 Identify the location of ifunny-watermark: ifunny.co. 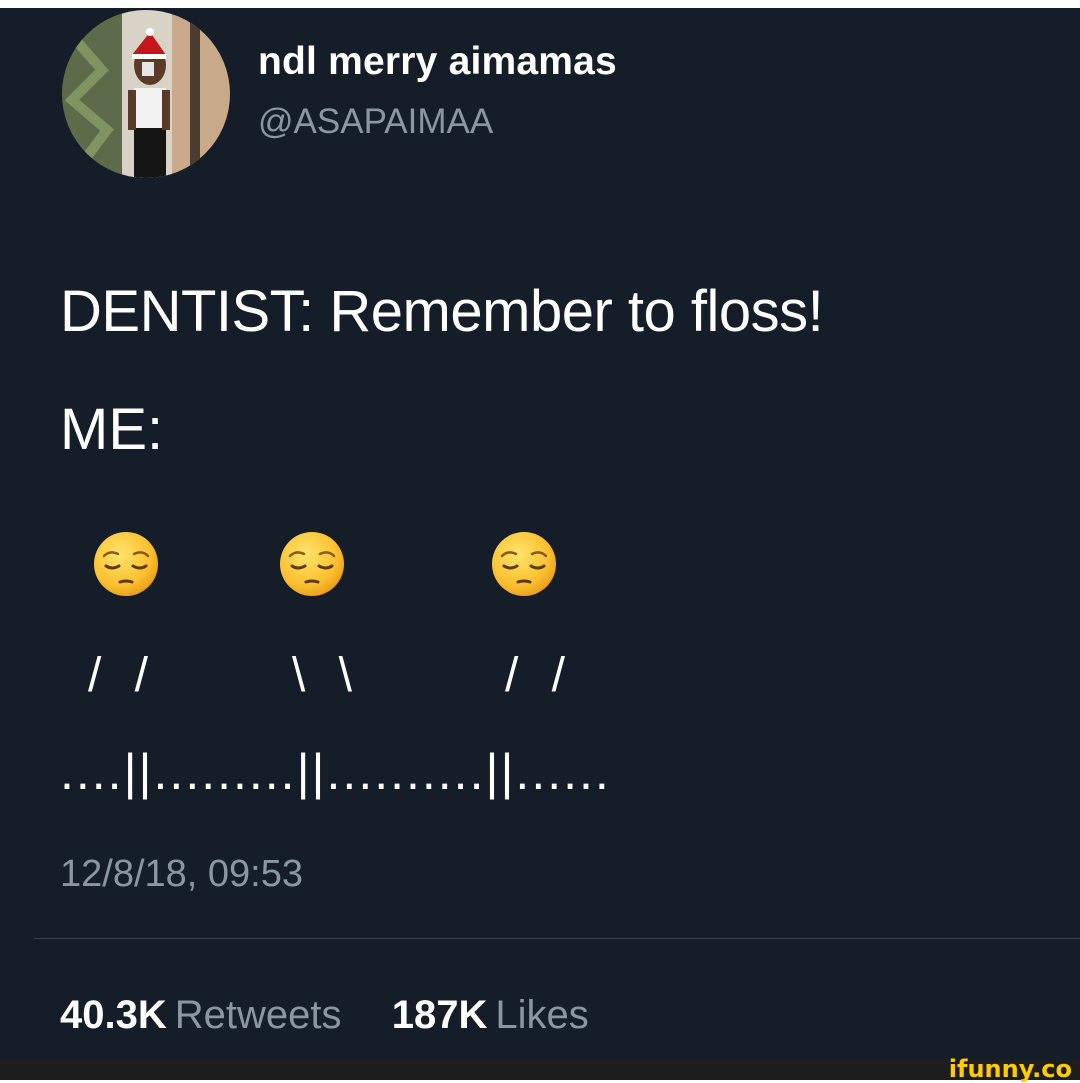
(1010, 1069).